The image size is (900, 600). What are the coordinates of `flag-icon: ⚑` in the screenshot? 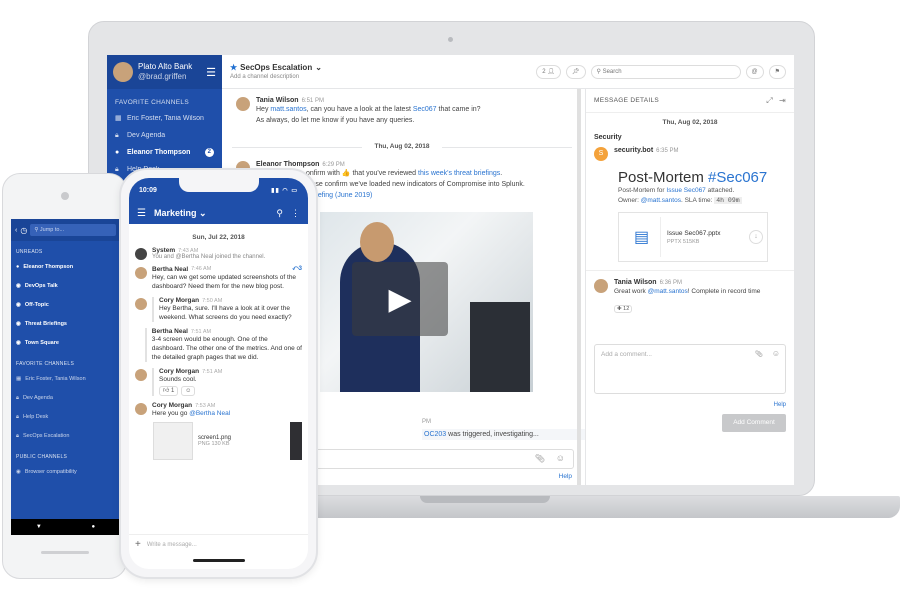 It's located at (777, 71).